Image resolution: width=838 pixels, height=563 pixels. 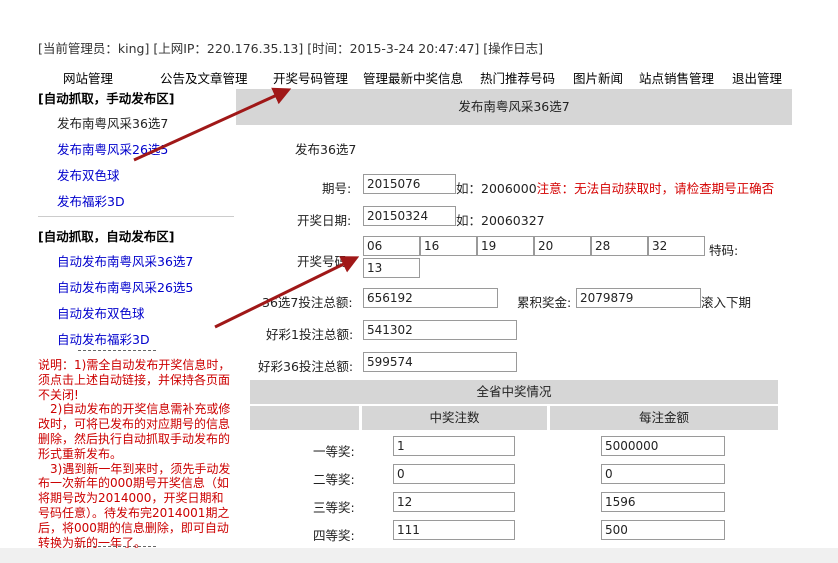 I want to click on arrow-to-numbers, so click(x=287, y=292).